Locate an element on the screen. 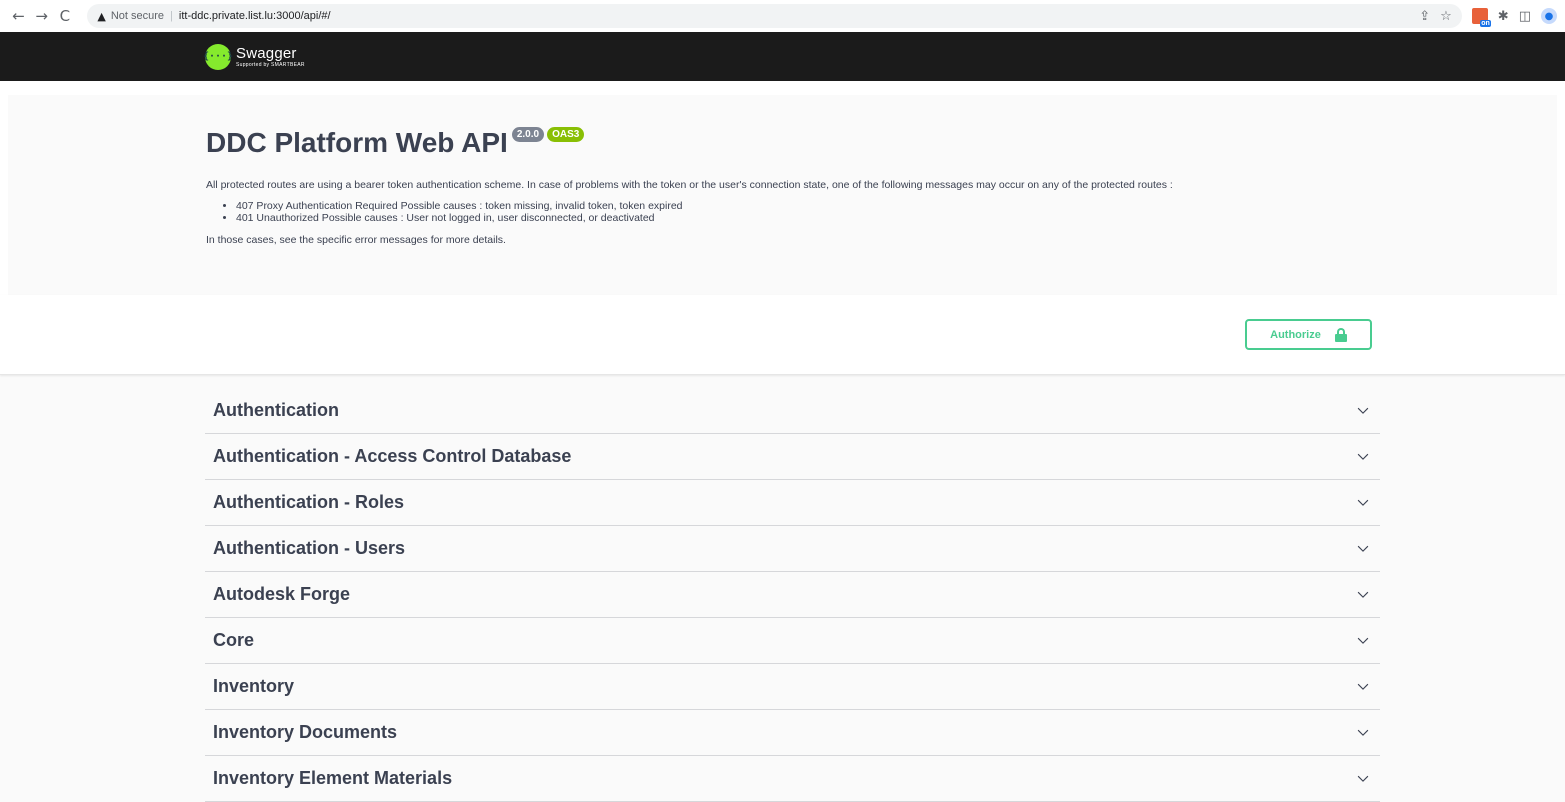 This screenshot has width=1565, height=802. tag-label: Authentication - Users is located at coordinates (309, 548).